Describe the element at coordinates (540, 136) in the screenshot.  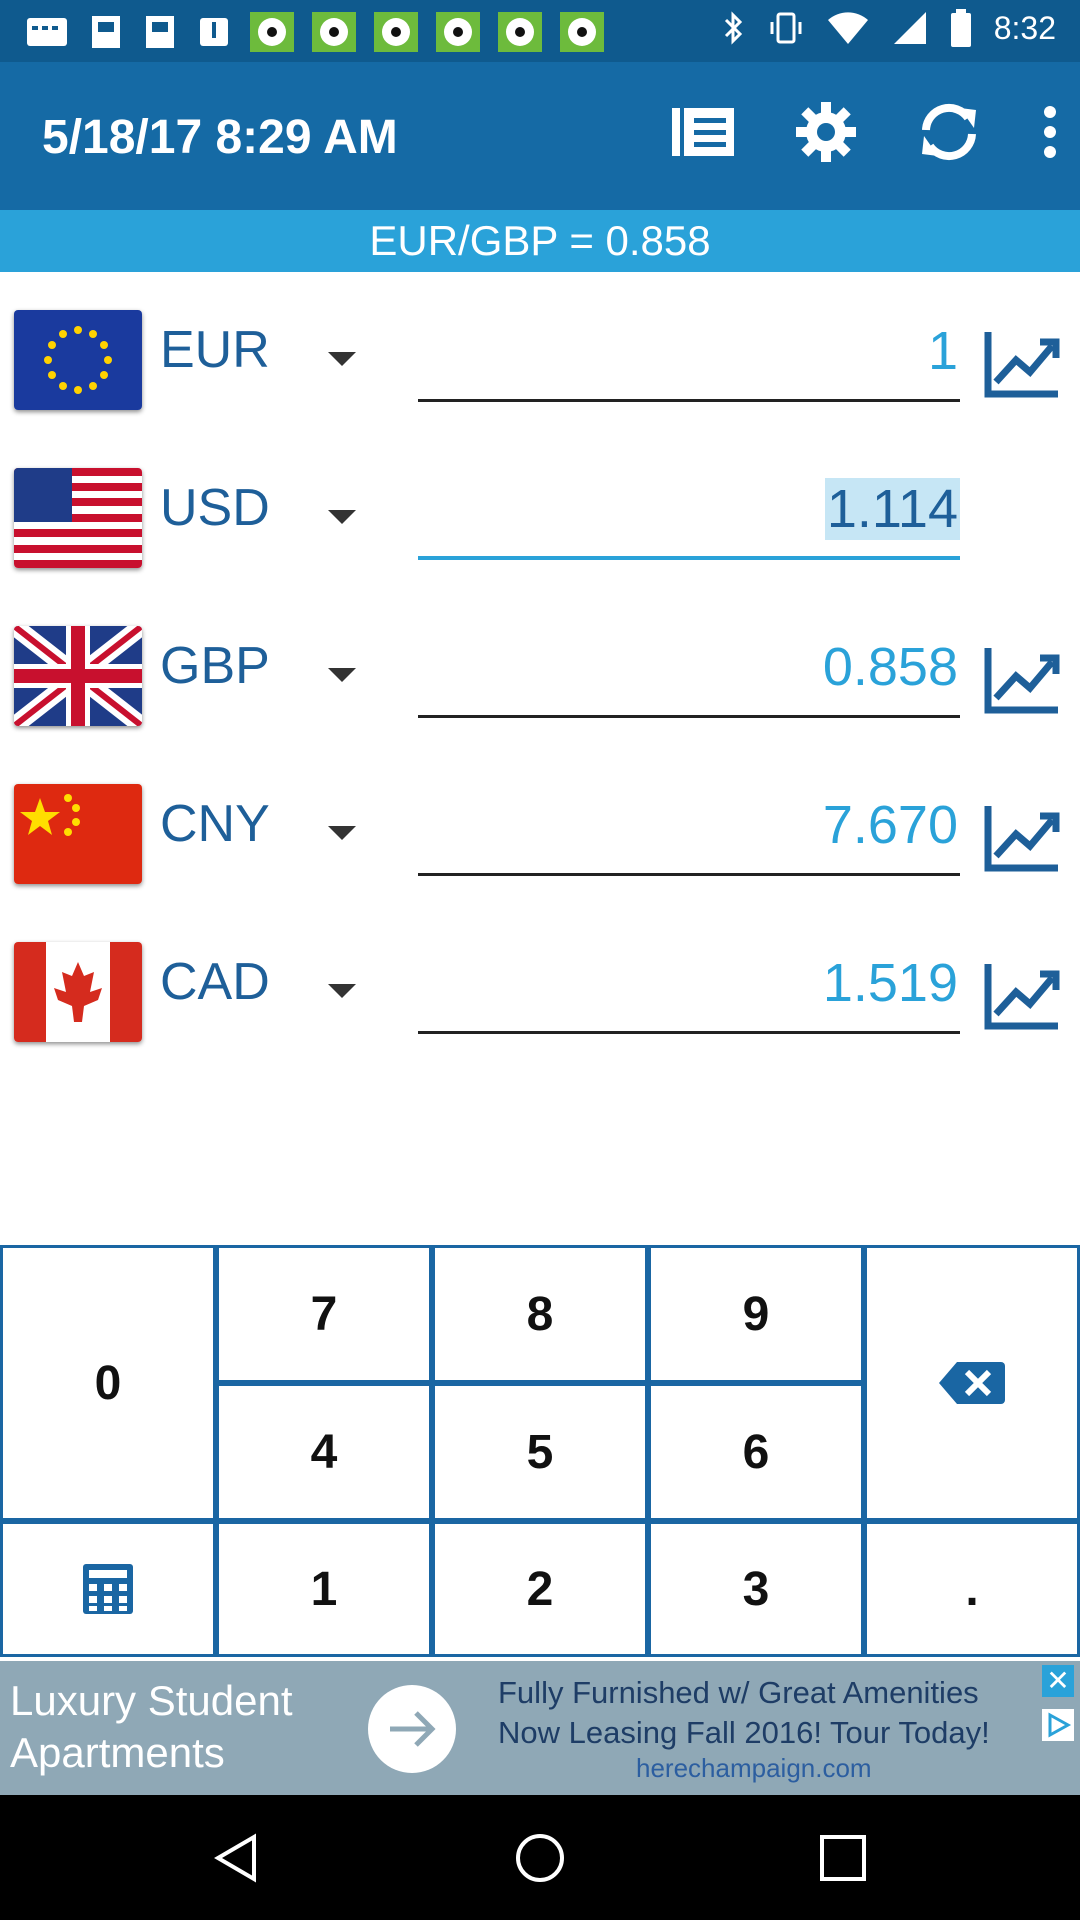
I see `app-bar: 5/18/17 8:29 AM` at that location.